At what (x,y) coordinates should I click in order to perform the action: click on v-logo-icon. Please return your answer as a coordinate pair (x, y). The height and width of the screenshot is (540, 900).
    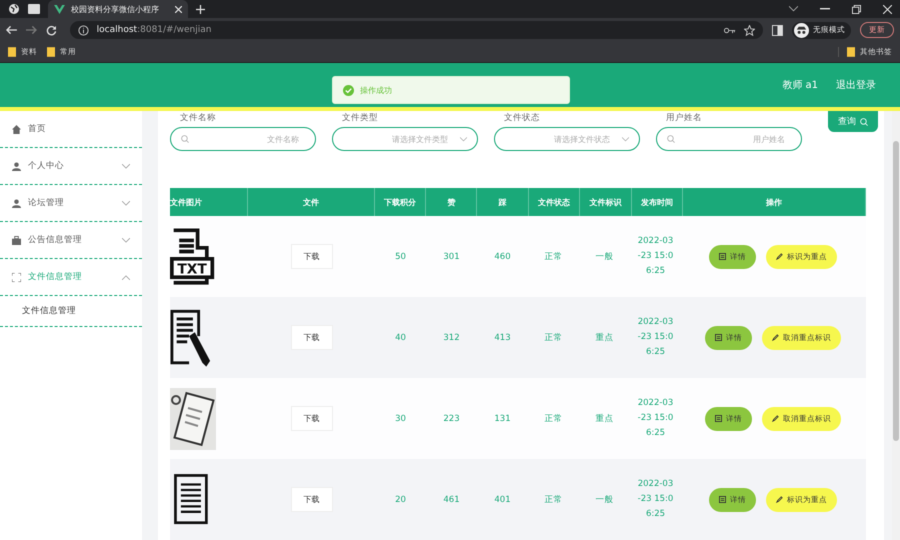
    Looking at the image, I should click on (59, 9).